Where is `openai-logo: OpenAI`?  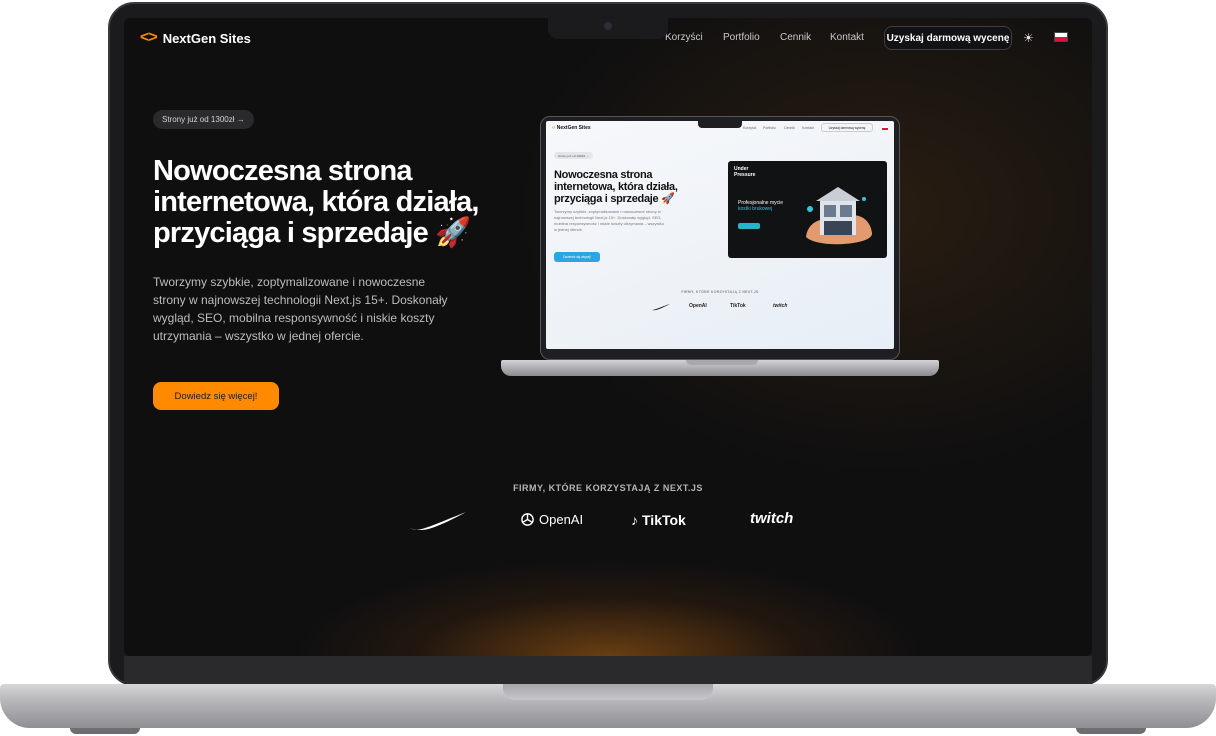 openai-logo: OpenAI is located at coordinates (551, 519).